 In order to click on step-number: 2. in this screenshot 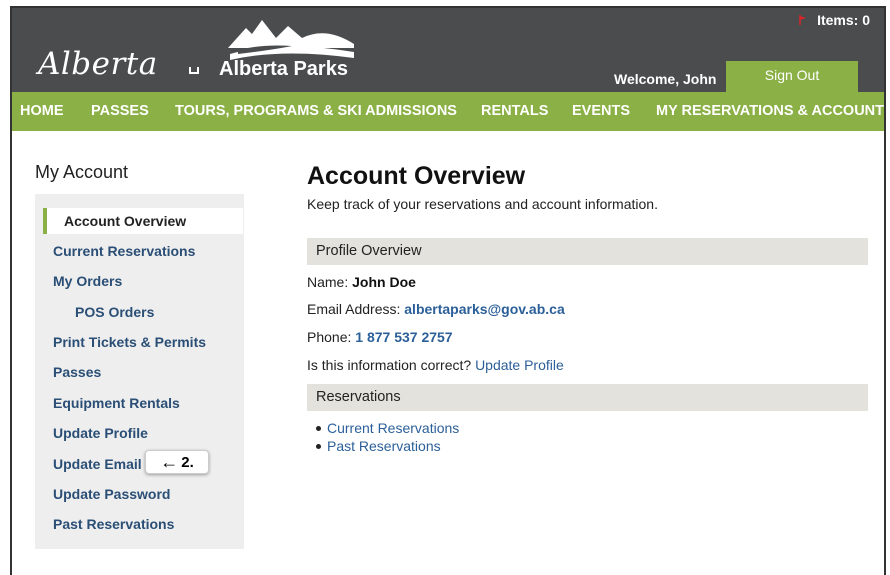, I will do `click(187, 462)`.